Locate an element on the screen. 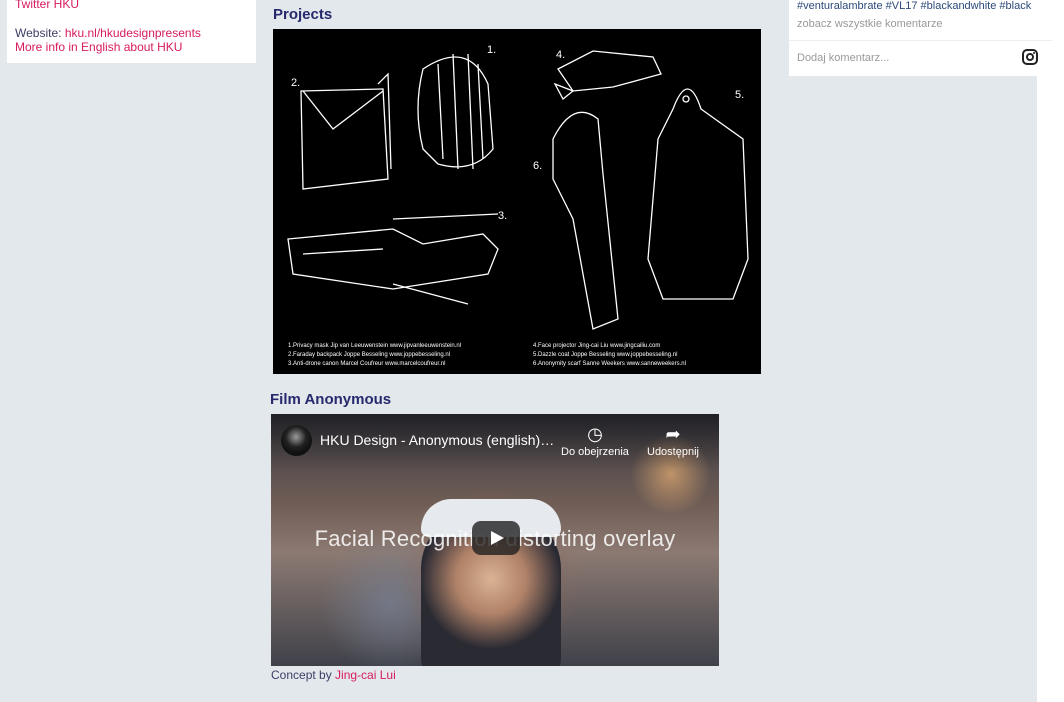  twitter-link: Twitter HKU is located at coordinates (131, 5).